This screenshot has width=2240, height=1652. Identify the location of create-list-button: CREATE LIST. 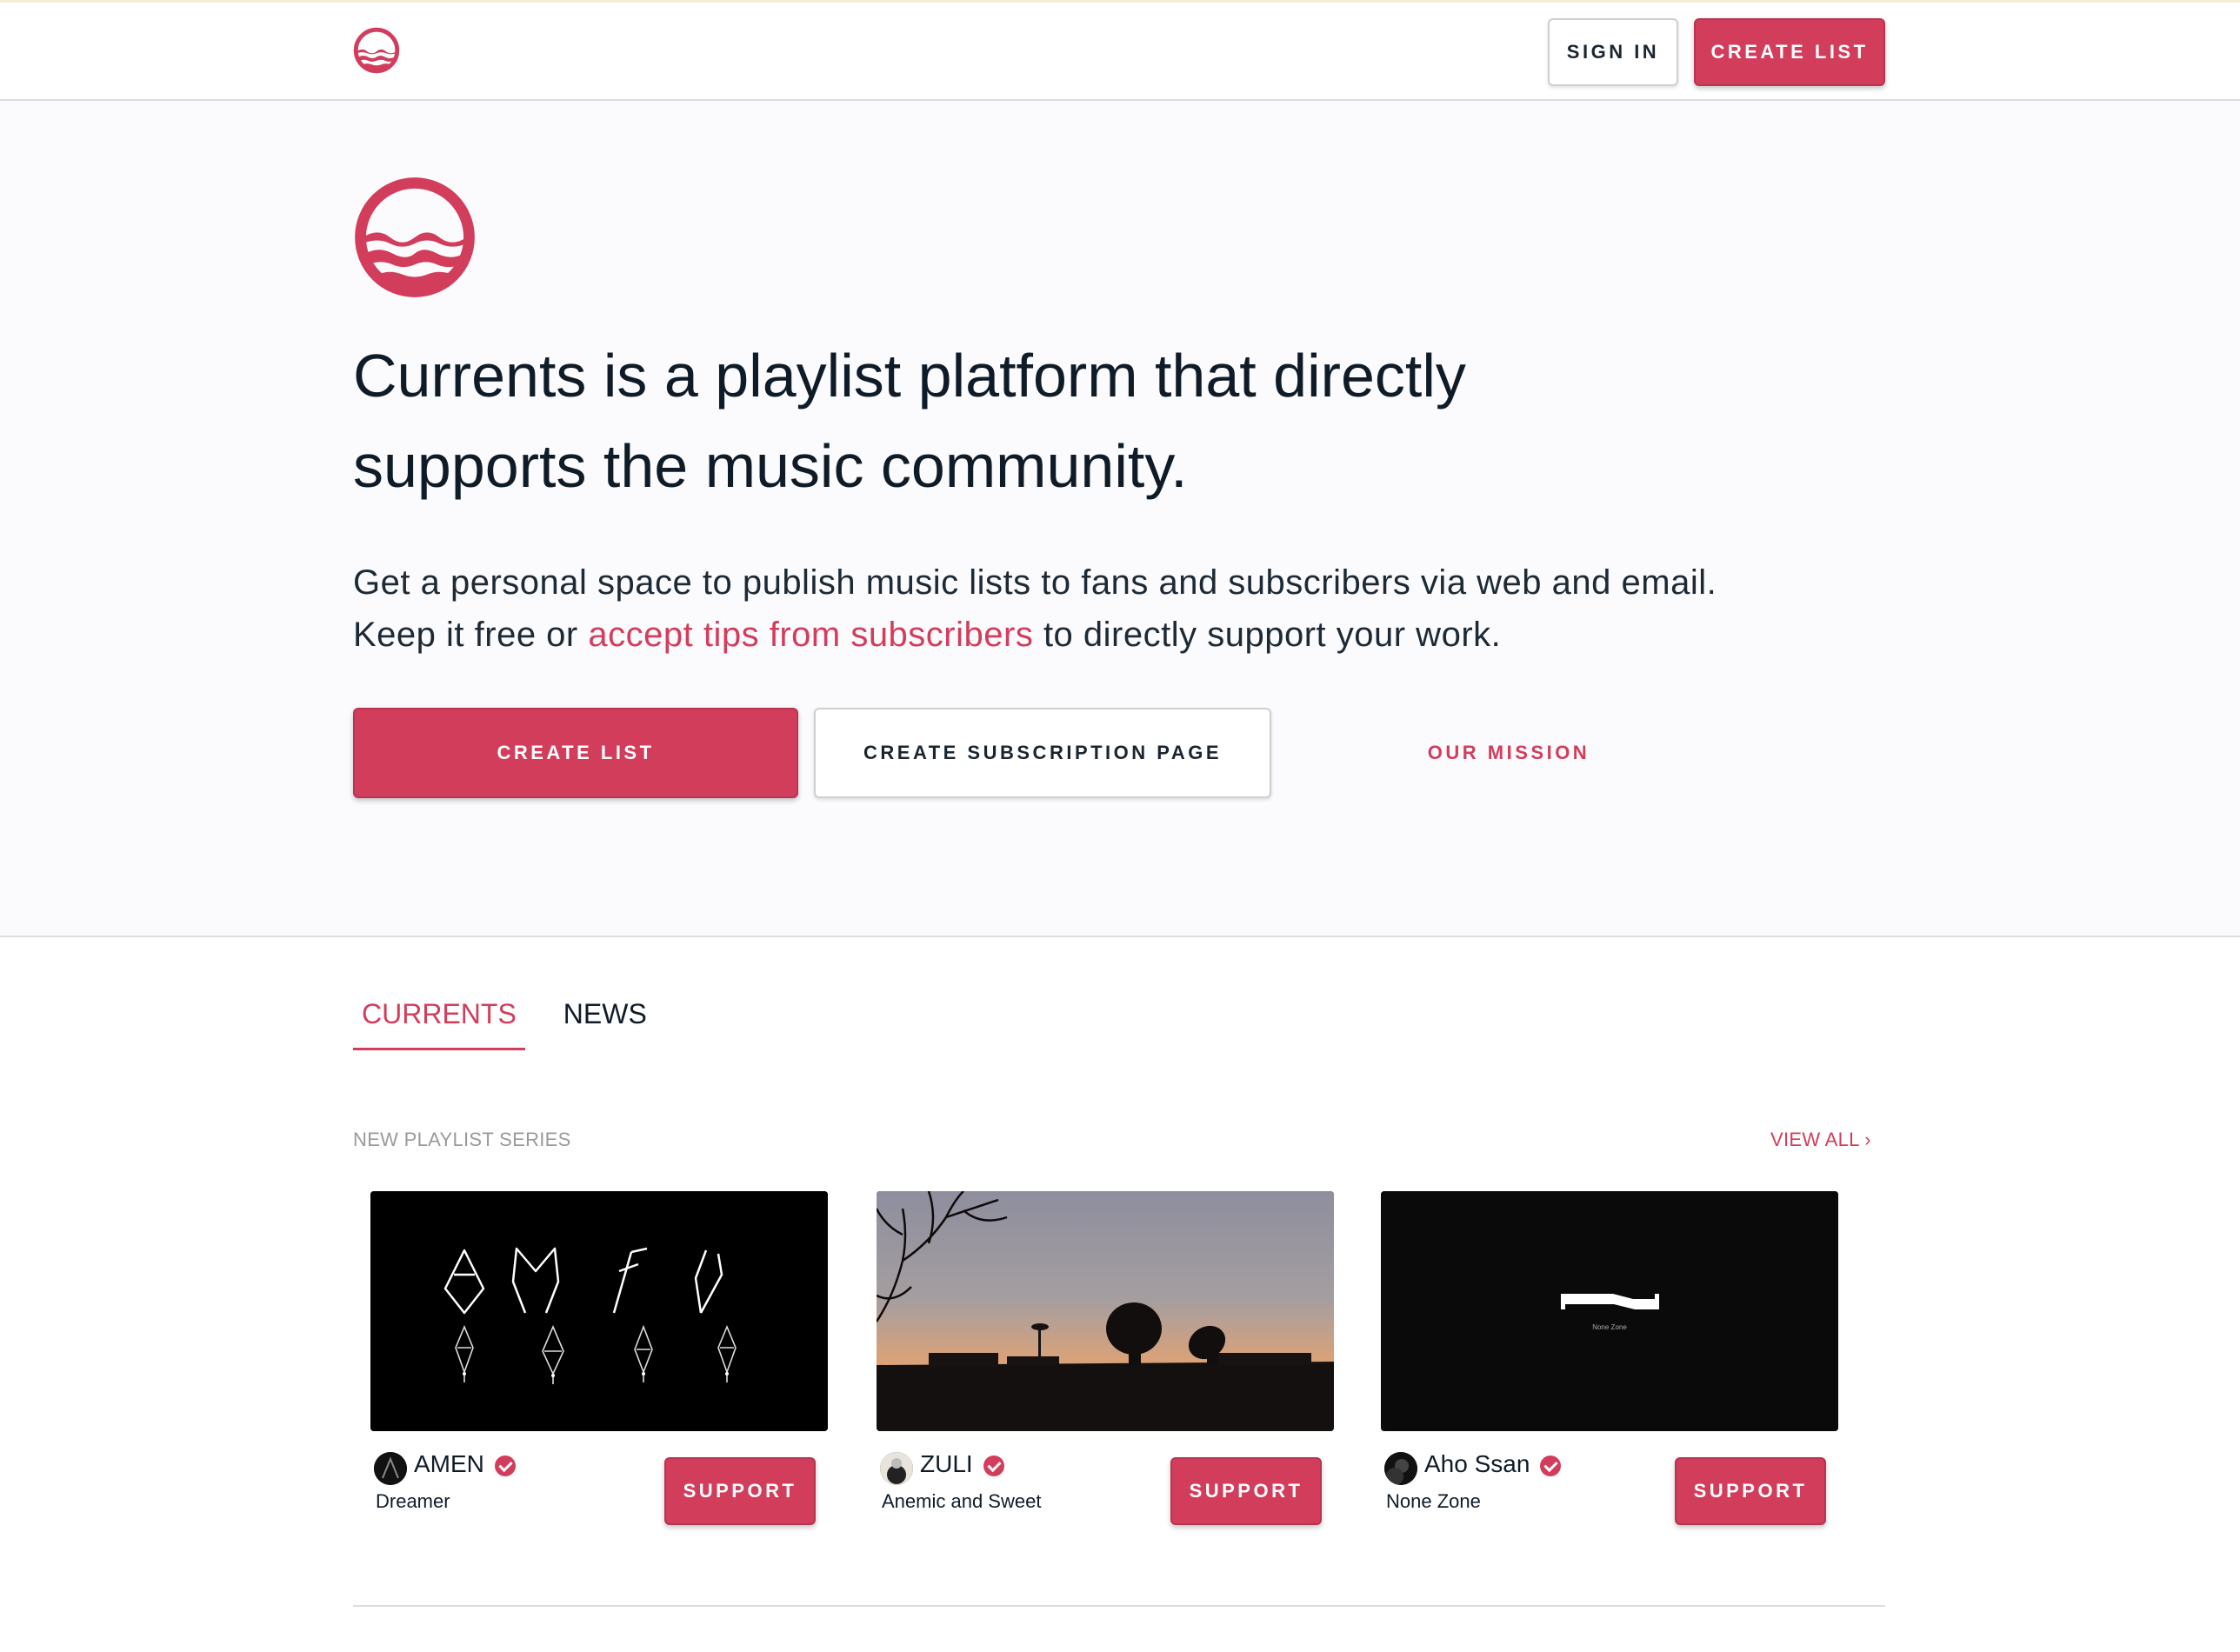
(575, 753).